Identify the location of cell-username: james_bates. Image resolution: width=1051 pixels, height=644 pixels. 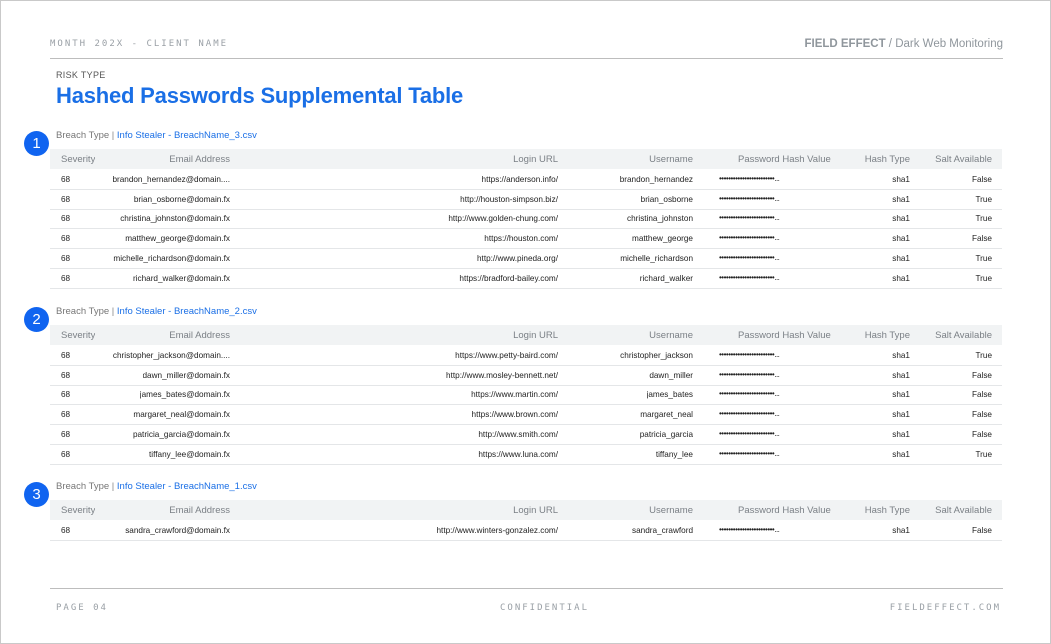
(669, 395).